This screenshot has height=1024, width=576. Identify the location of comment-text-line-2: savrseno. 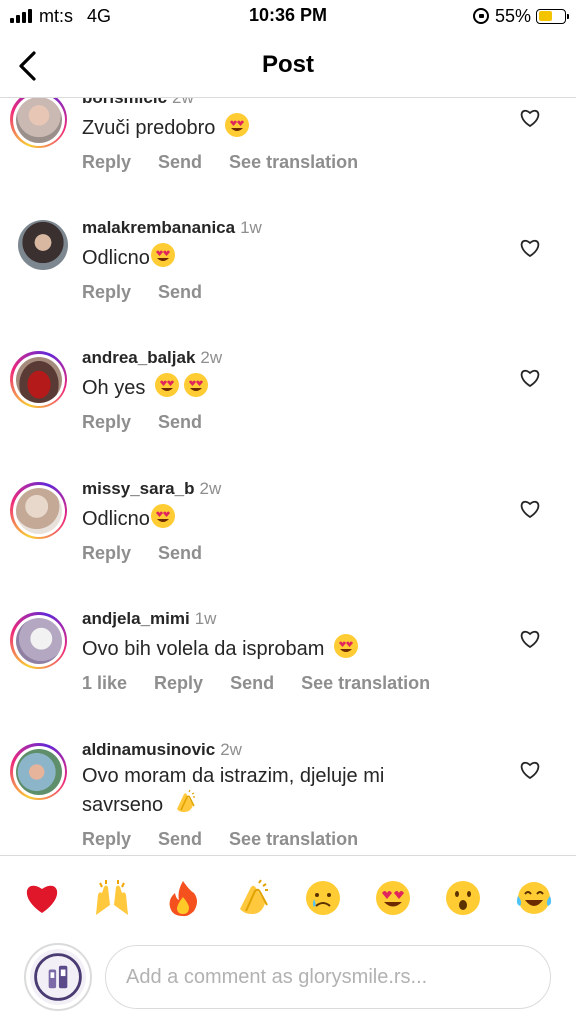
(123, 805).